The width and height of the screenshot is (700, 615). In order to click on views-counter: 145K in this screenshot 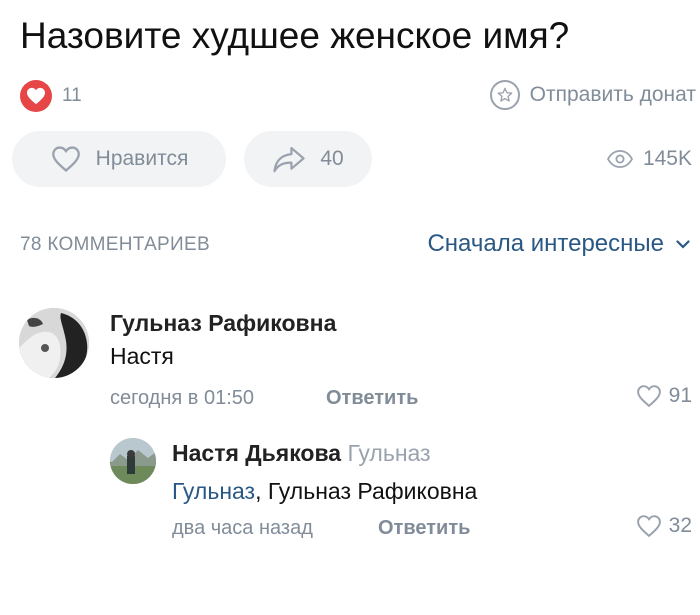, I will do `click(649, 159)`.